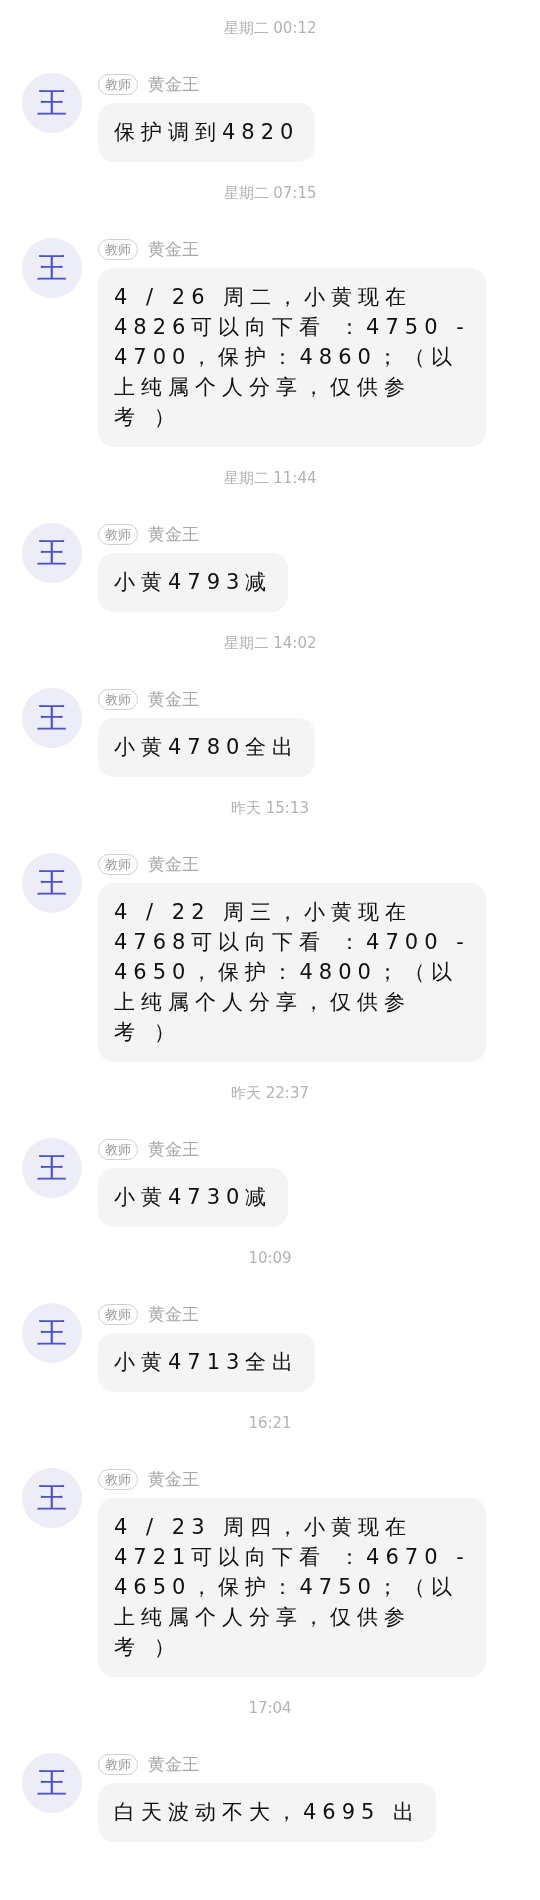 The height and width of the screenshot is (1900, 540). What do you see at coordinates (193, 582) in the screenshot?
I see `message-bubble: 小黄4793减` at bounding box center [193, 582].